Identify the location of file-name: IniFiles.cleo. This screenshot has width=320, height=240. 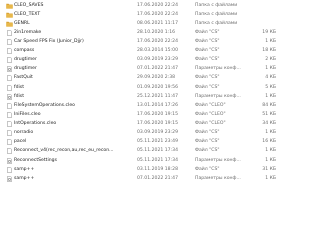
(27, 114).